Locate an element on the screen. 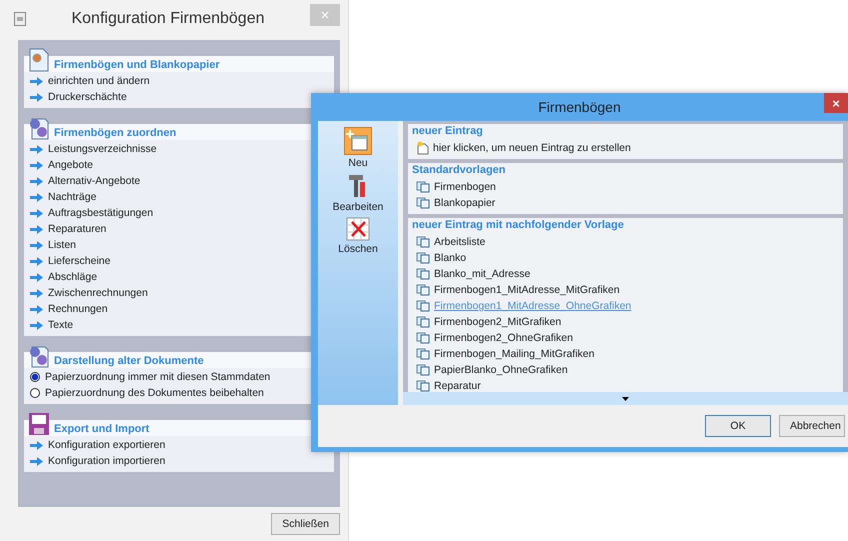 The image size is (848, 541). group-title: Standardvorlagen is located at coordinates (459, 171).